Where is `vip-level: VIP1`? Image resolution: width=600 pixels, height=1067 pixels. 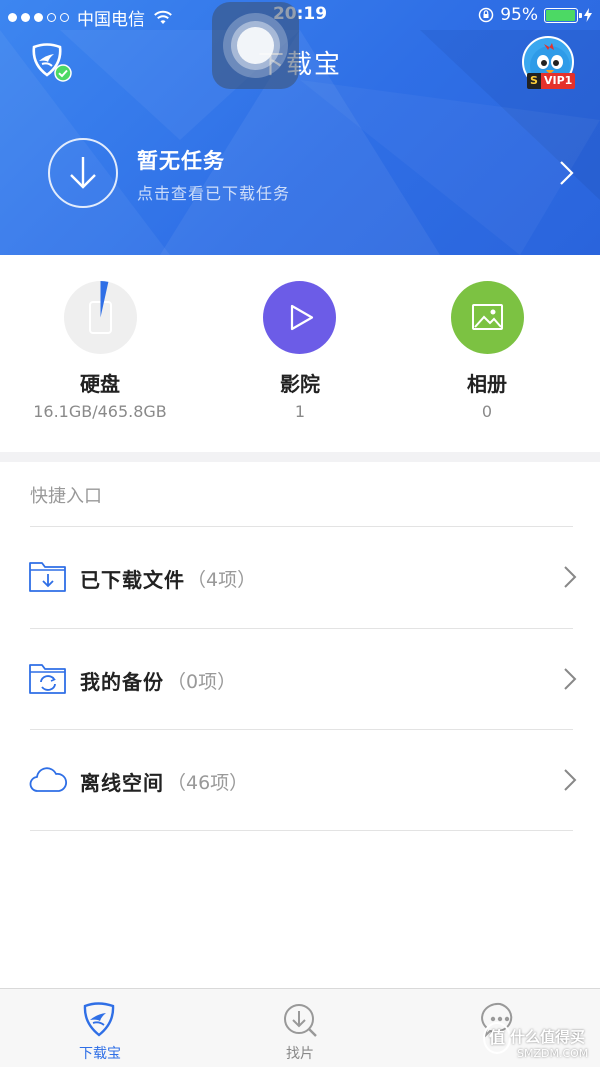
vip-level: VIP1 is located at coordinates (558, 81).